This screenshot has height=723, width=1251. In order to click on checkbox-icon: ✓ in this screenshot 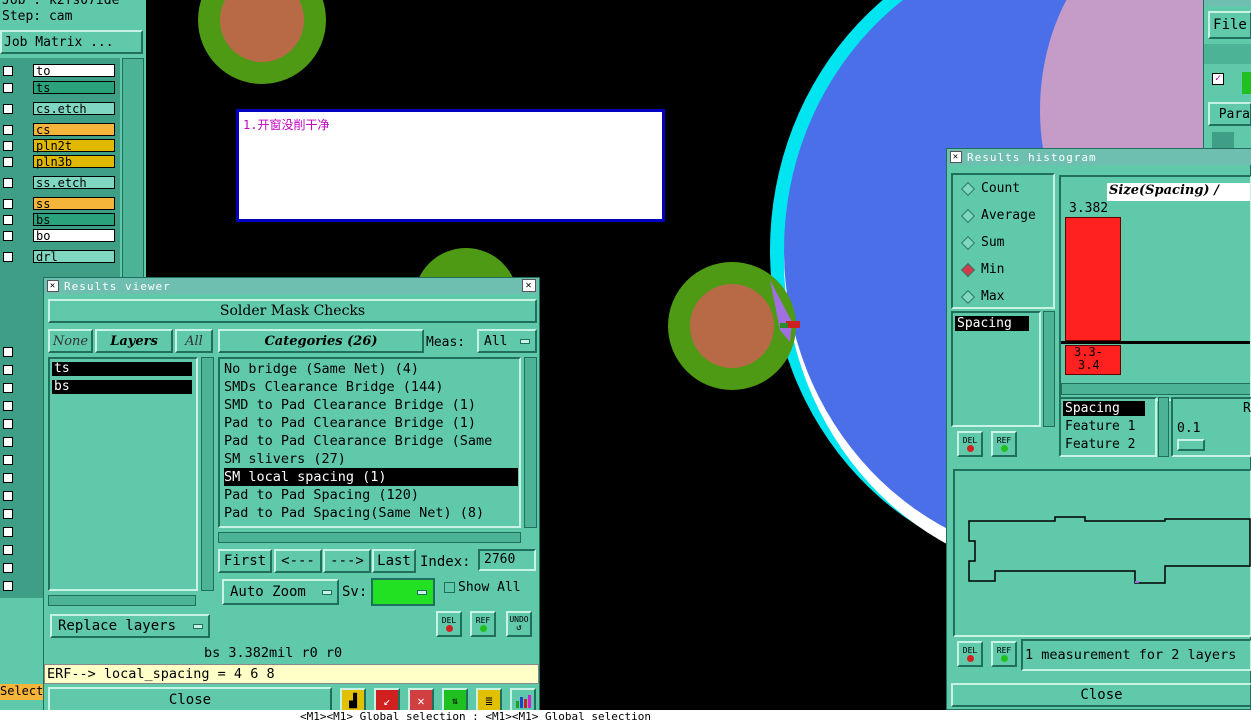, I will do `click(1218, 79)`.